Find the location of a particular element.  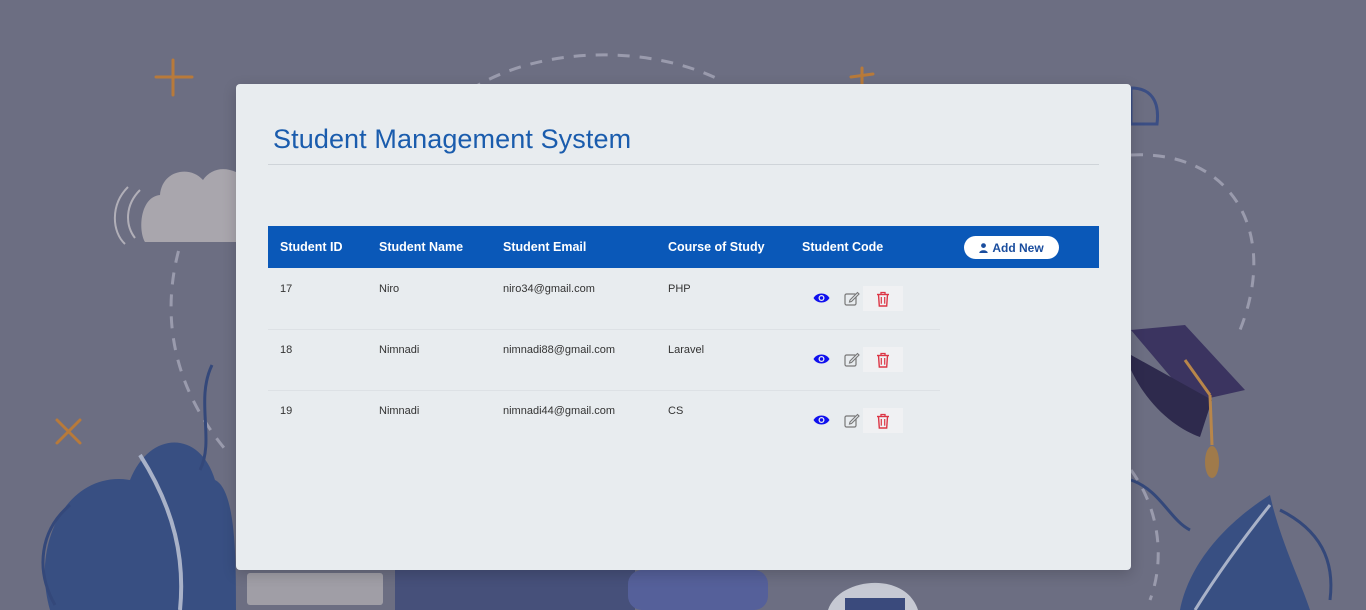

student-name-cell: Niro is located at coordinates (389, 289).